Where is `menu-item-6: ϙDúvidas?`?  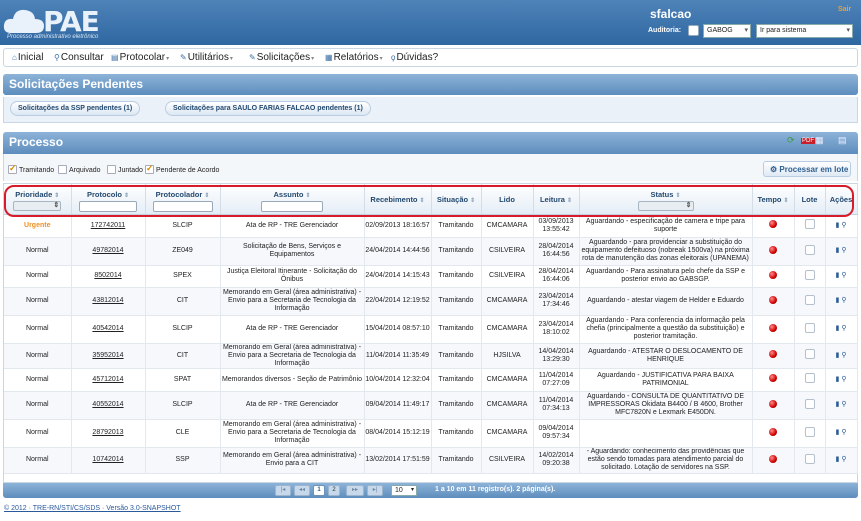 menu-item-6: ϙDúvidas? is located at coordinates (414, 57).